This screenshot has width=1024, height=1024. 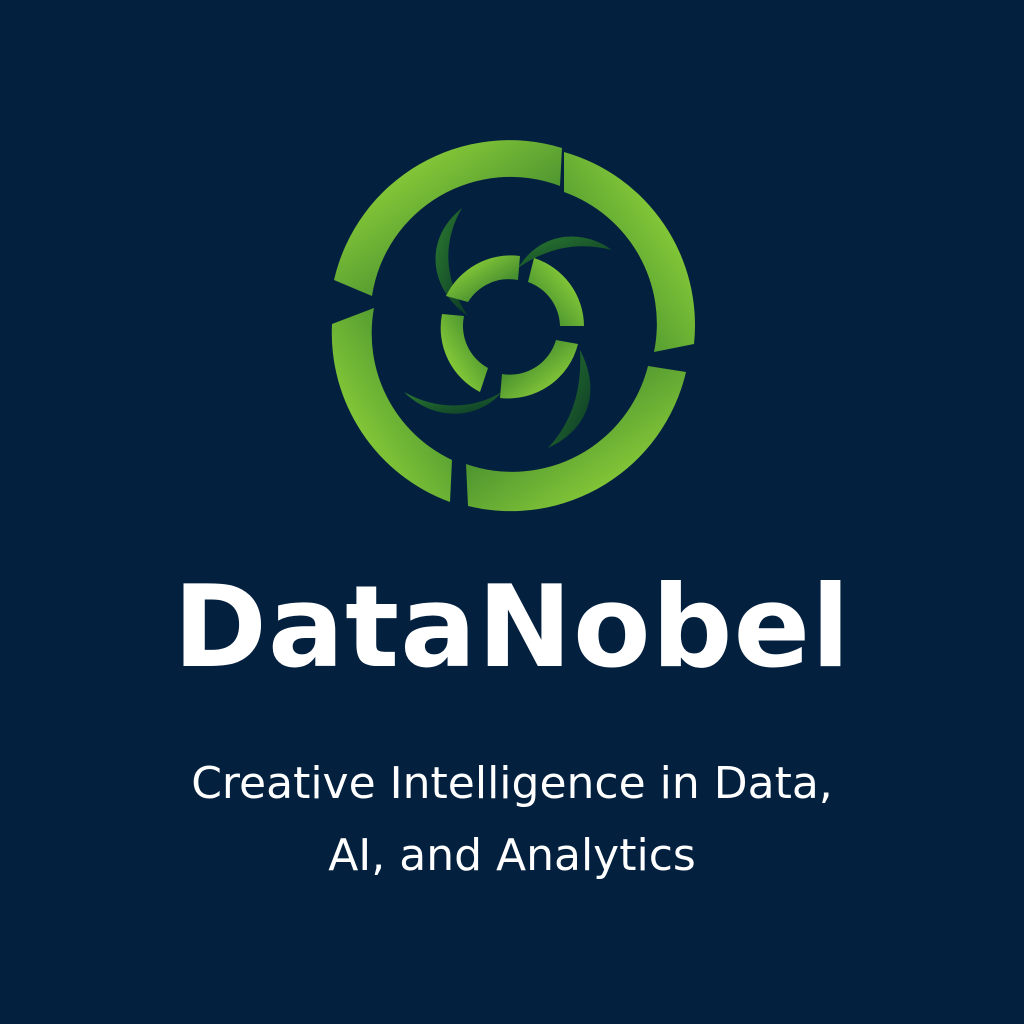 I want to click on tagline-line-1: Creative Intelligence in Data,, so click(x=512, y=783).